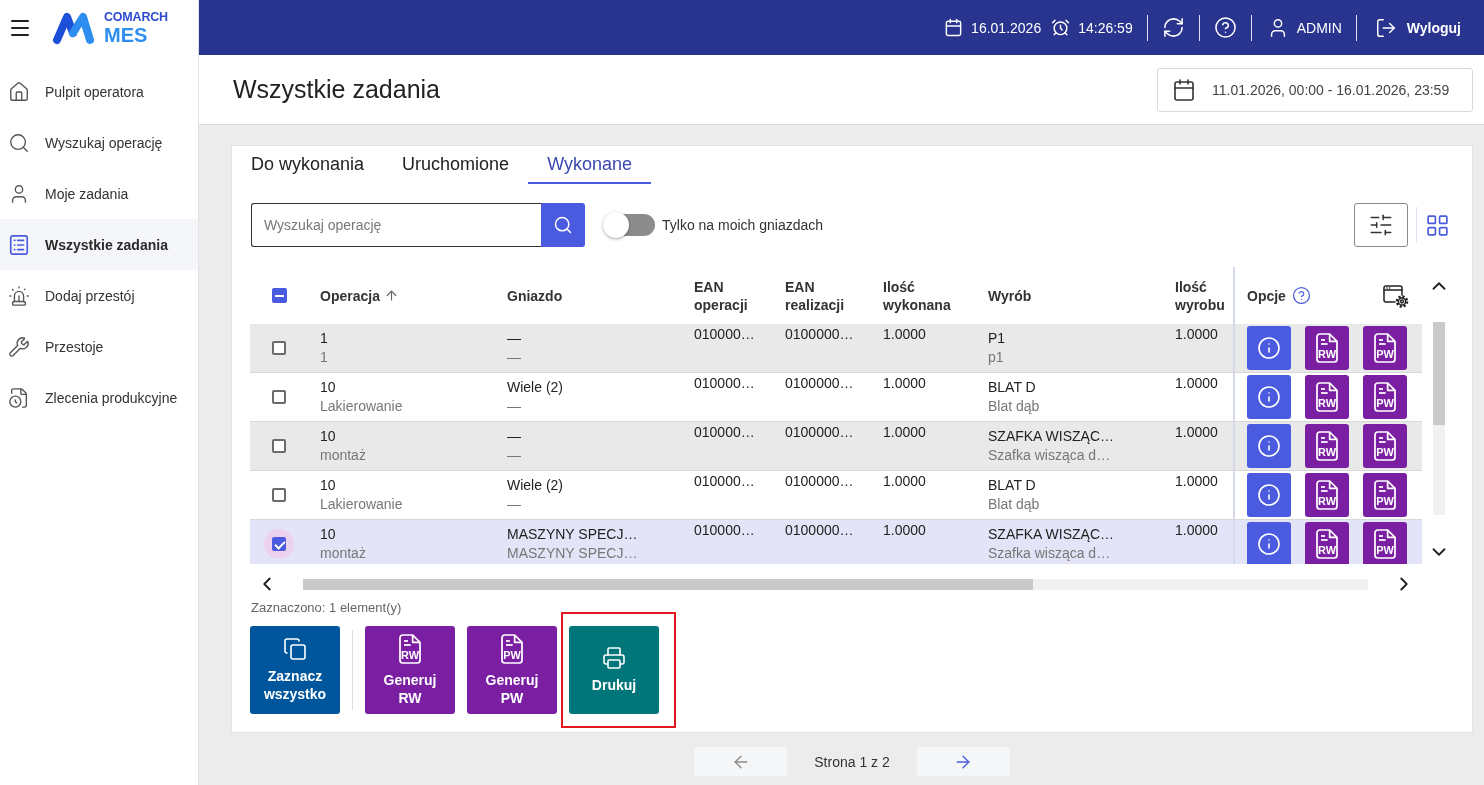 This screenshot has height=785, width=1484. What do you see at coordinates (279, 295) in the screenshot?
I see `select-all-checkbox` at bounding box center [279, 295].